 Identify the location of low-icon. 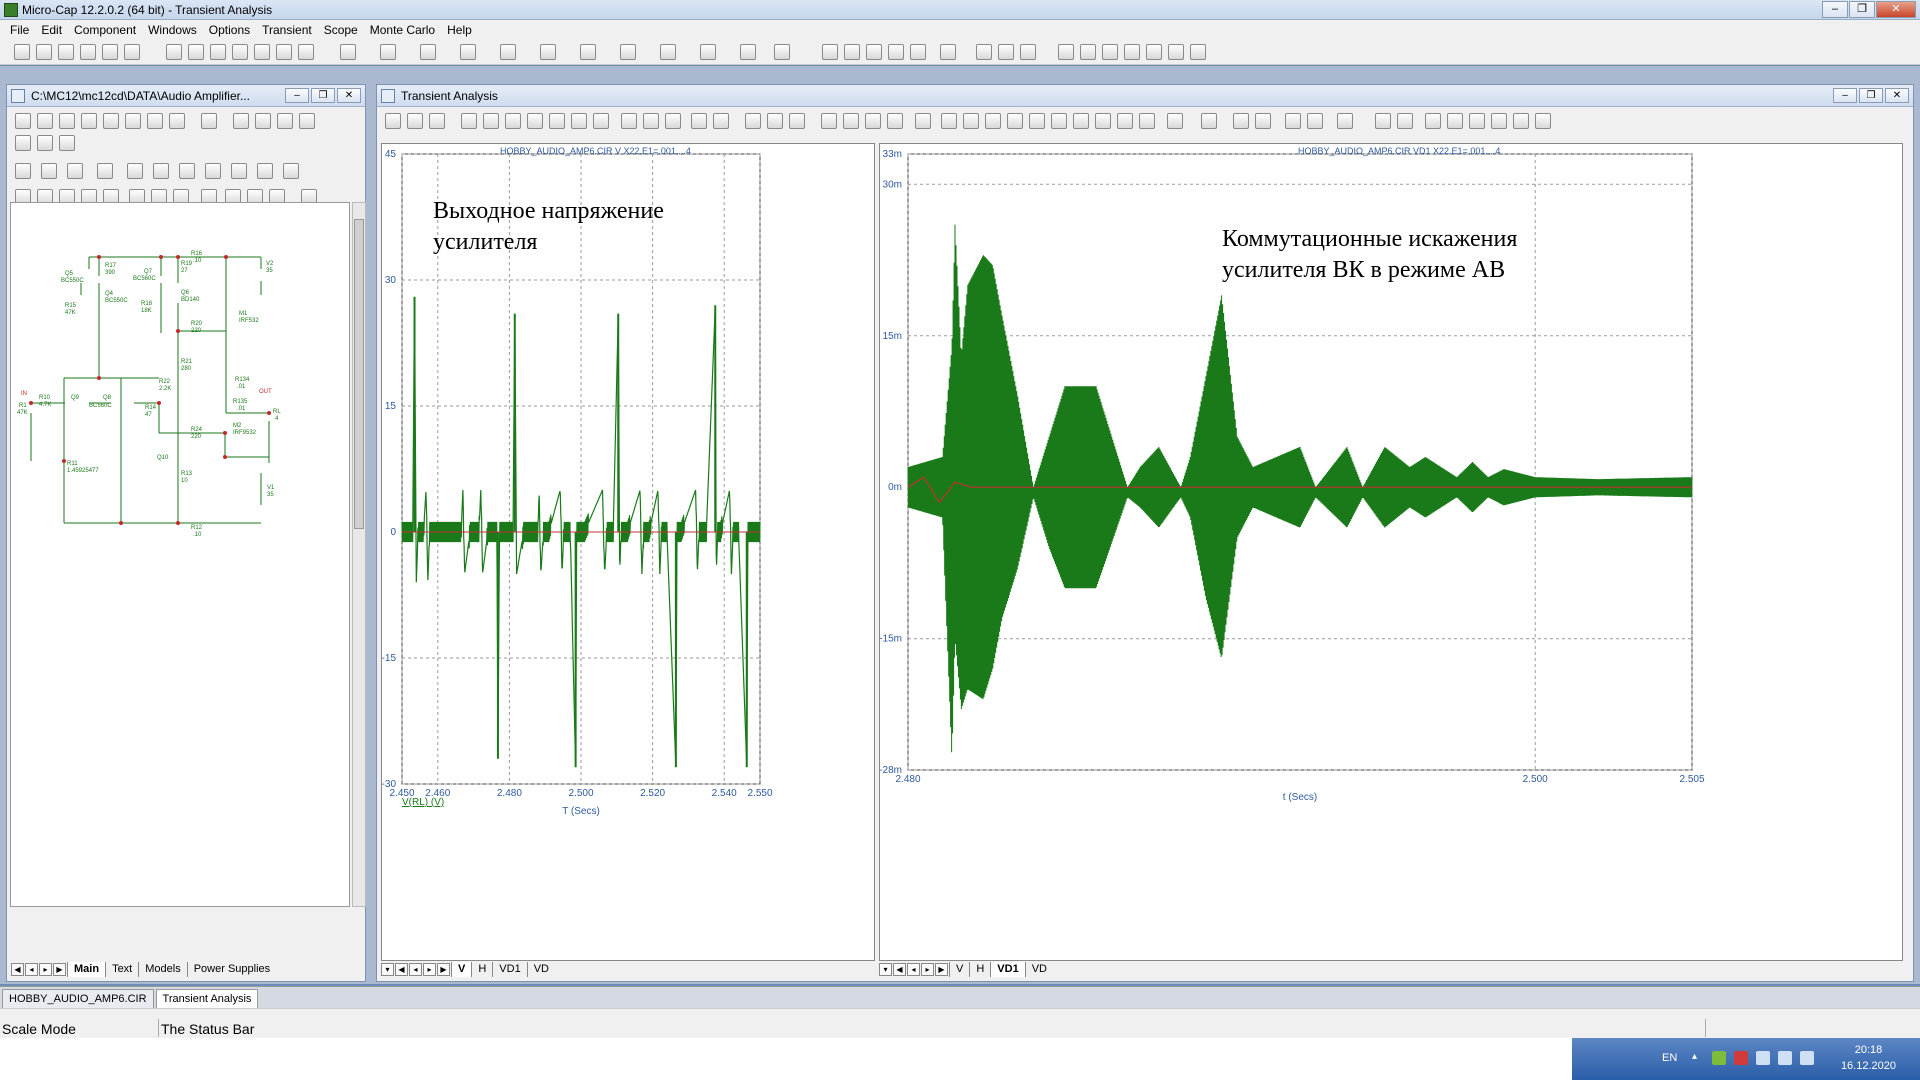
(1059, 121).